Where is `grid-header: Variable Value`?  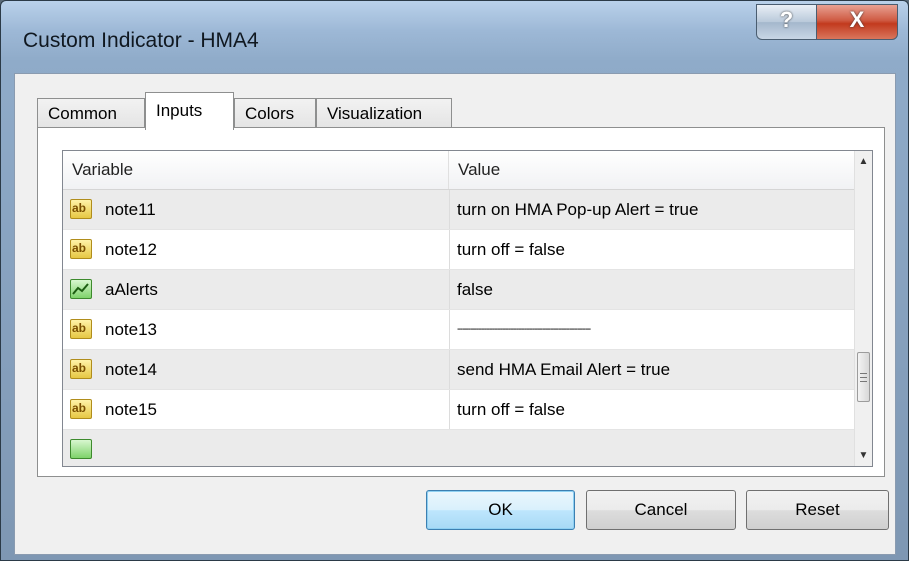
grid-header: Variable Value is located at coordinates (459, 170).